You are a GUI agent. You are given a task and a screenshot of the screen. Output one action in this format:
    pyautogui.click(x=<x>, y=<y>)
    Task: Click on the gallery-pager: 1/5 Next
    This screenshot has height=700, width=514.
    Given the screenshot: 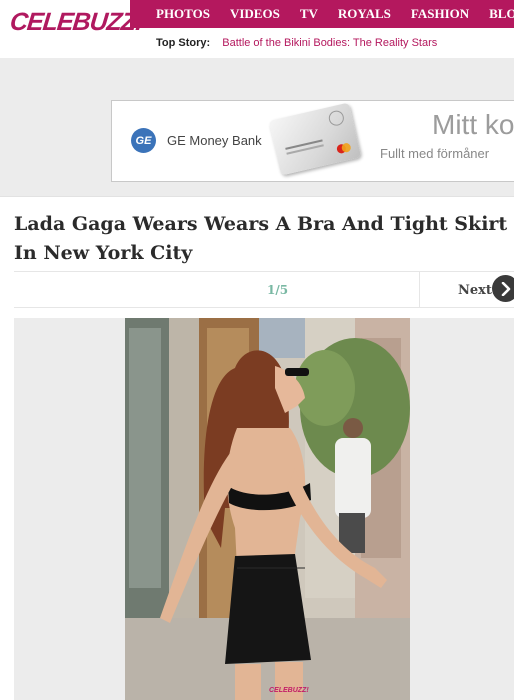 What is the action you would take?
    pyautogui.click(x=264, y=289)
    